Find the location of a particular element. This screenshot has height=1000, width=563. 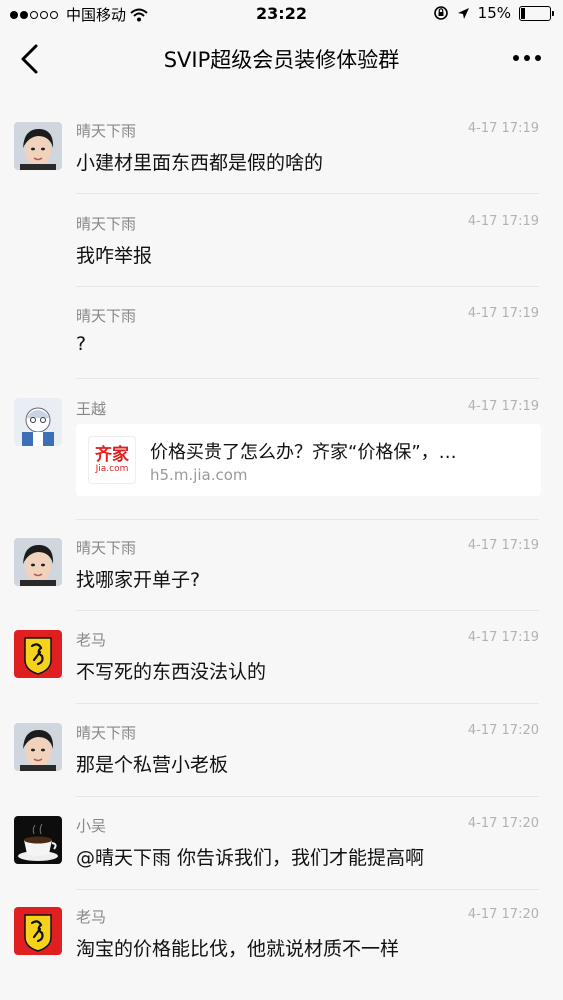

orientation-lock-icon is located at coordinates (440, 13).